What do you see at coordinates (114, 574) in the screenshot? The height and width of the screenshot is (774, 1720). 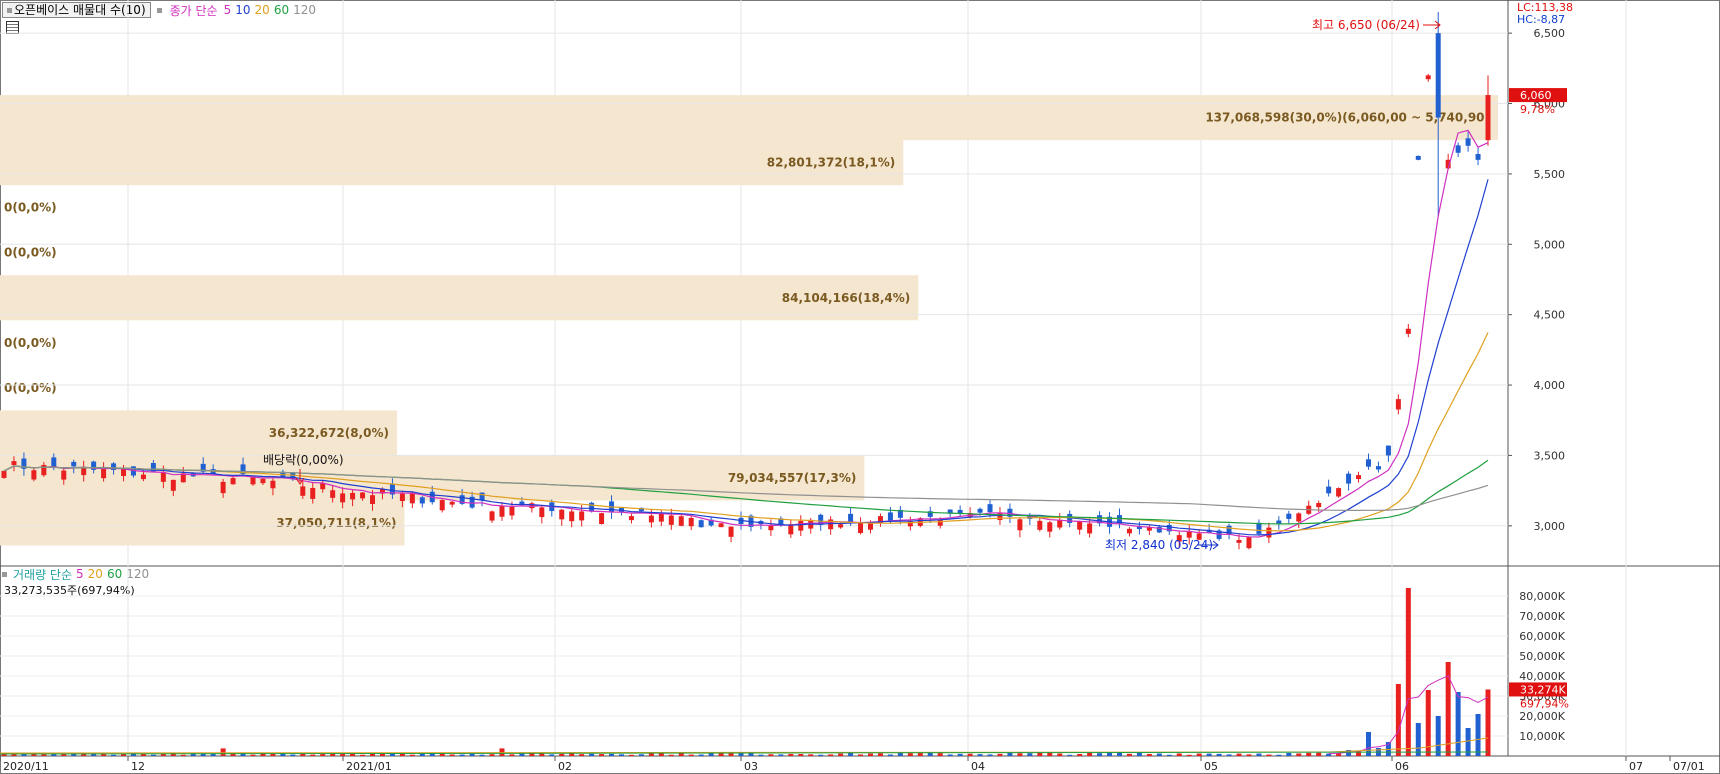 I see `volume-period-60: 60` at bounding box center [114, 574].